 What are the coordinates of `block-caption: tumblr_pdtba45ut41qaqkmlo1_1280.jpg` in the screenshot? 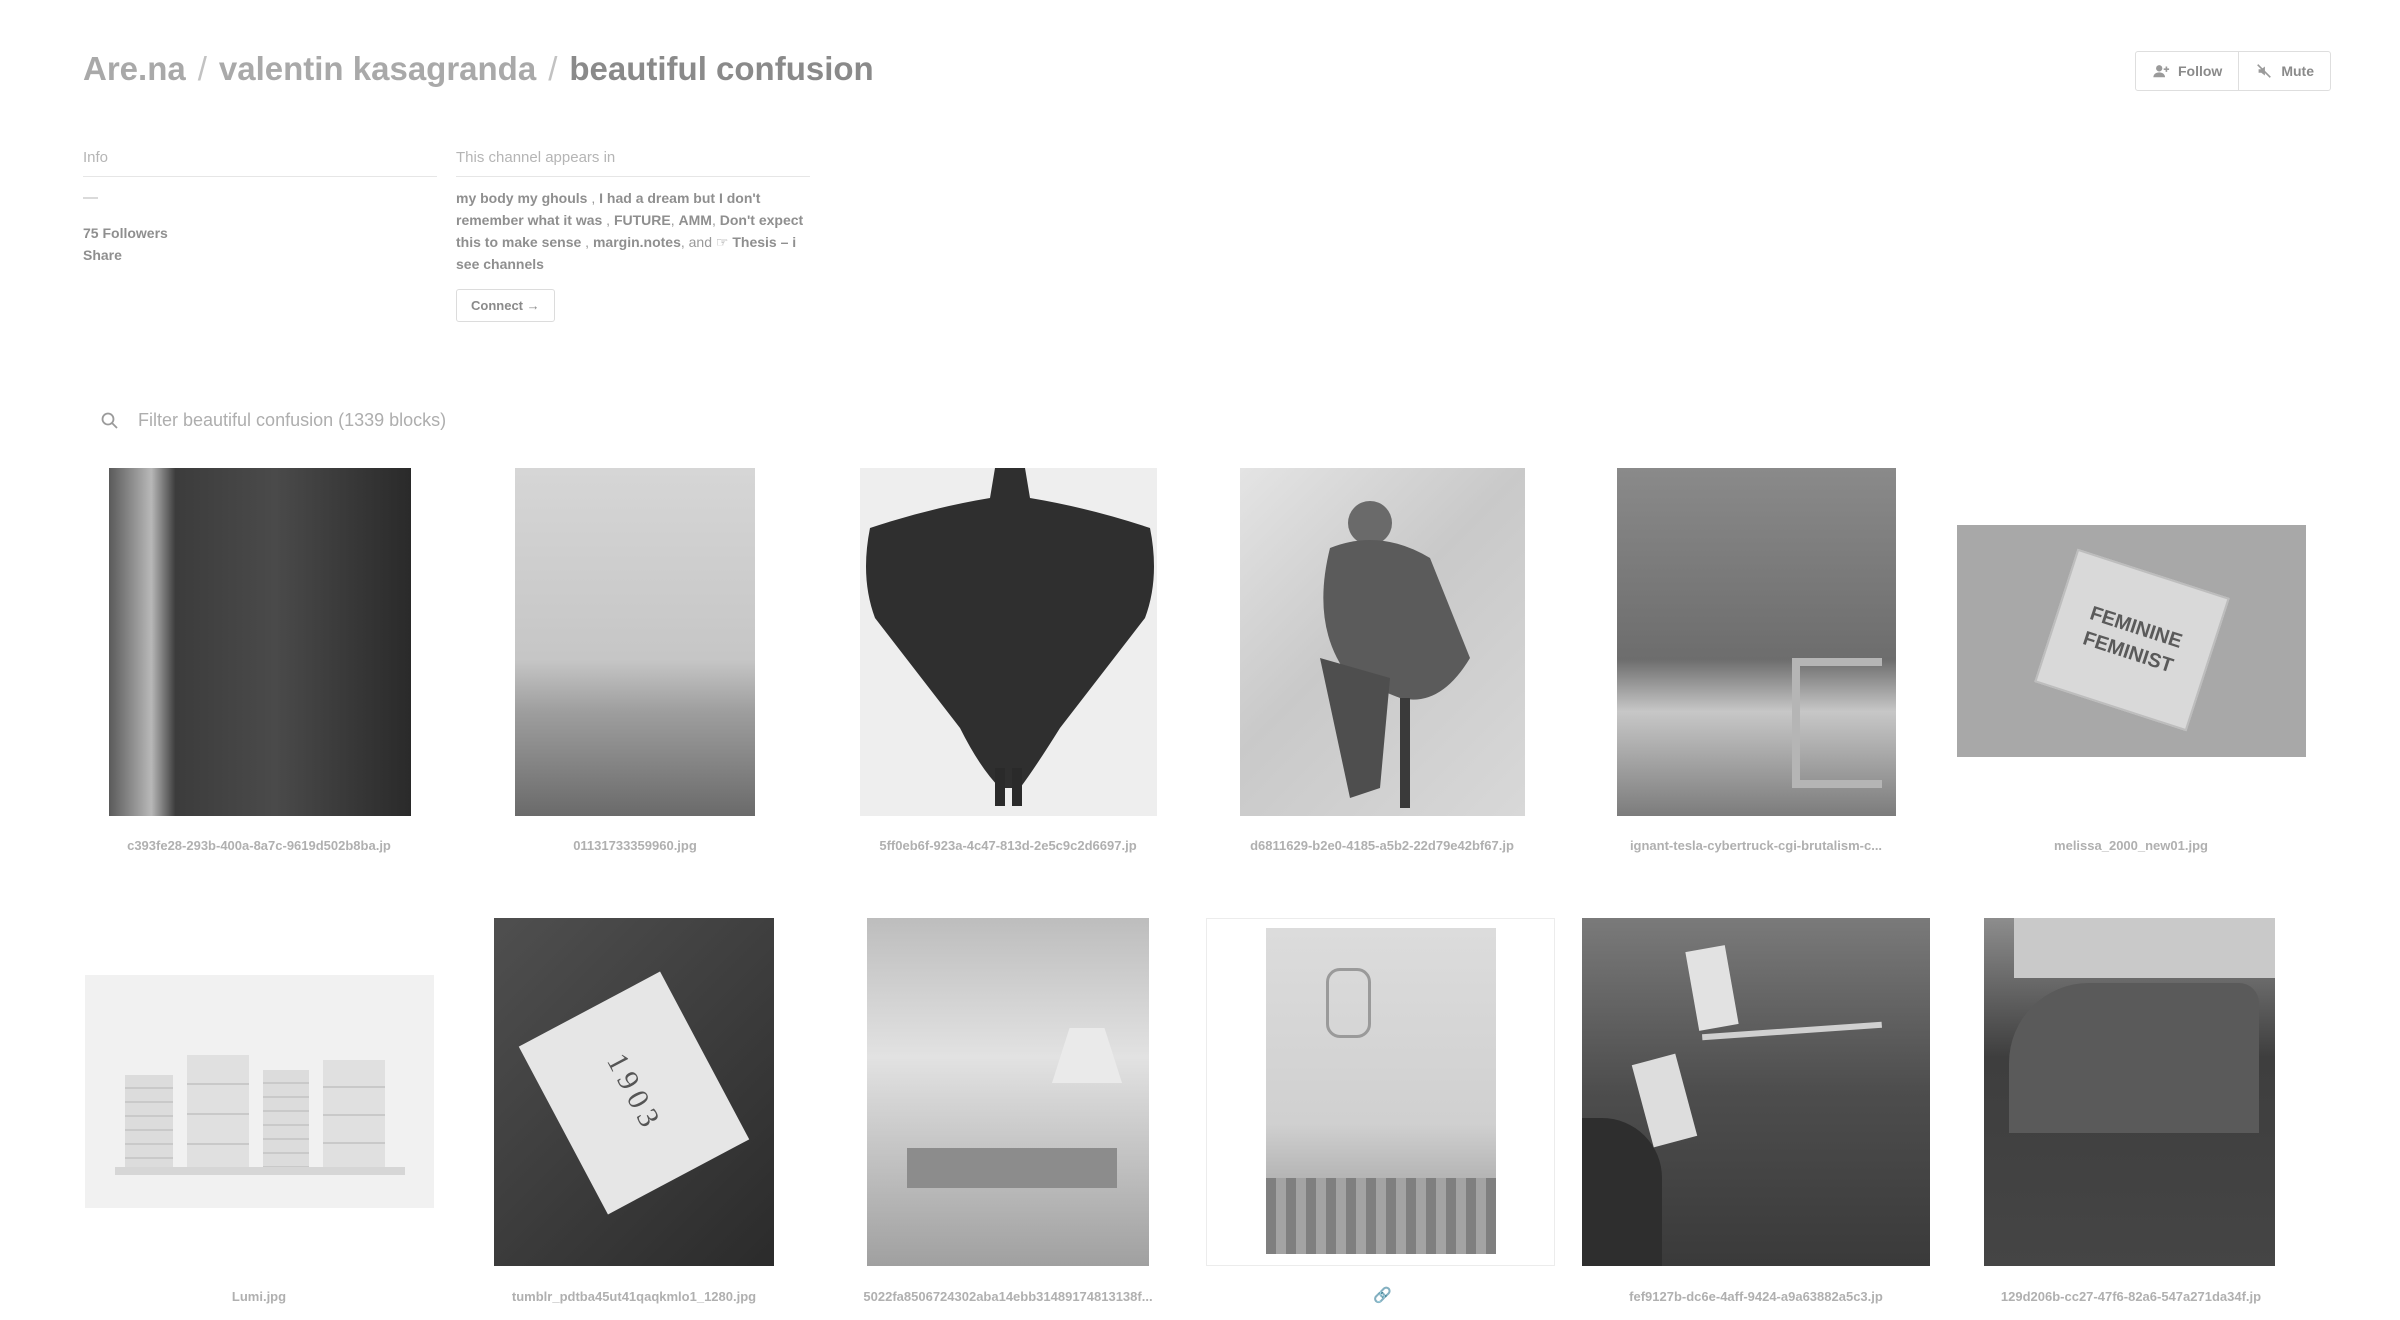 It's located at (634, 1296).